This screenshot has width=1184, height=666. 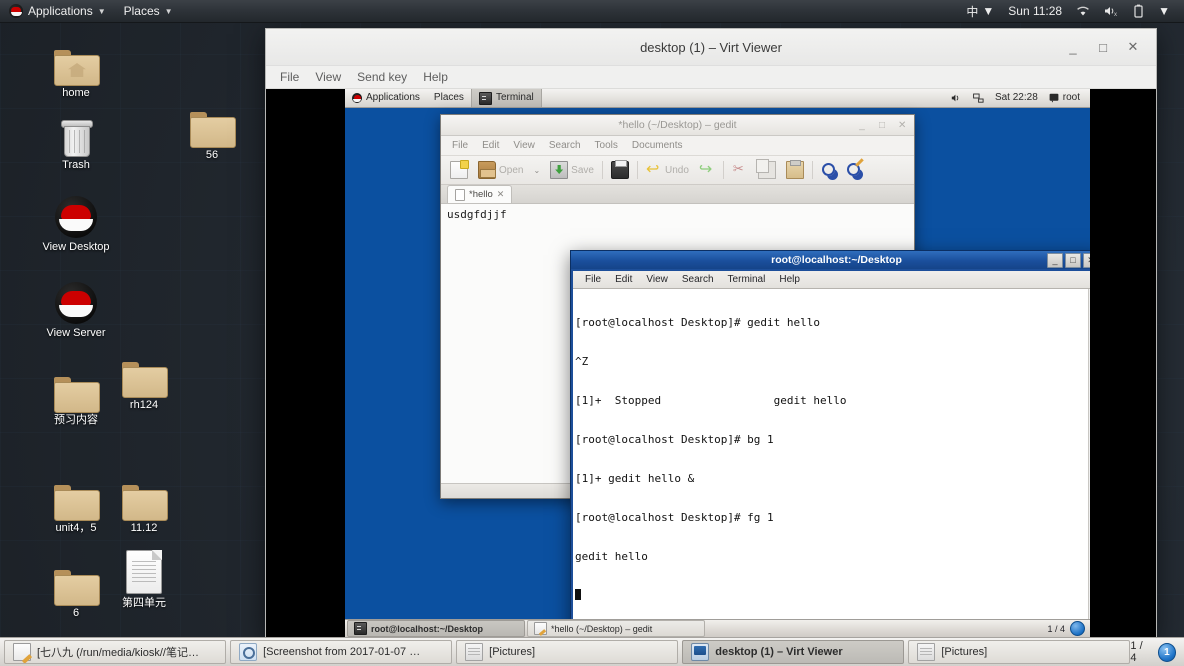 I want to click on desktop-icon-label: 11.12, so click(x=144, y=528).